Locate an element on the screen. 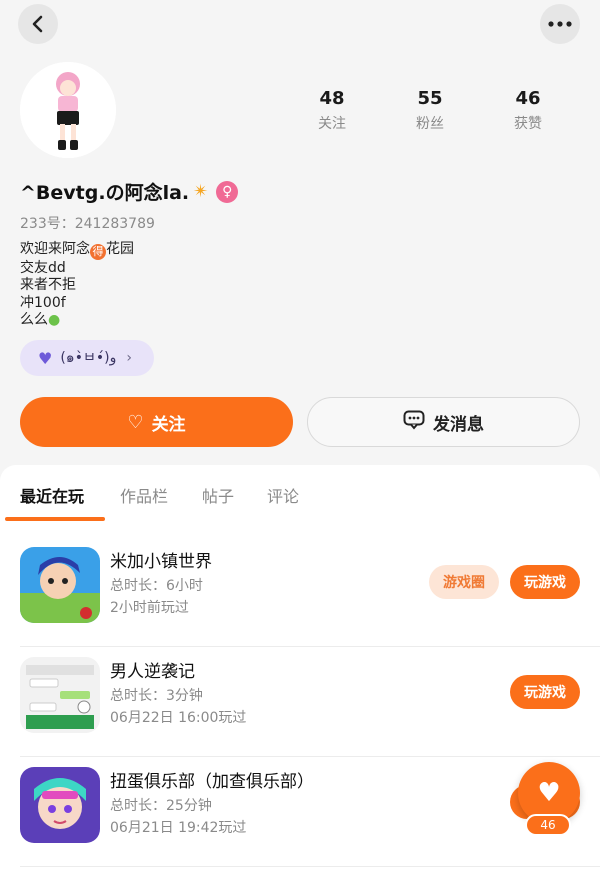  game-title: 扭蛋俱乐部（加查俱乐部） is located at coordinates (212, 782).